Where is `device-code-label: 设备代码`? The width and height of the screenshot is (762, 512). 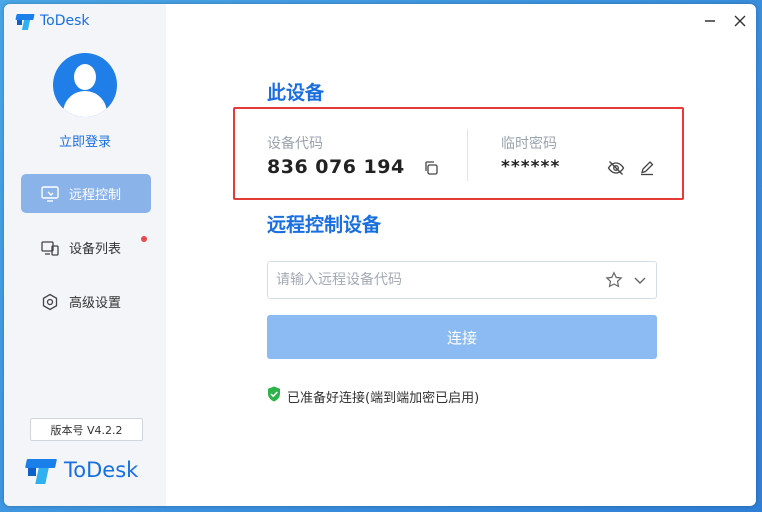
device-code-label: 设备代码 is located at coordinates (295, 144).